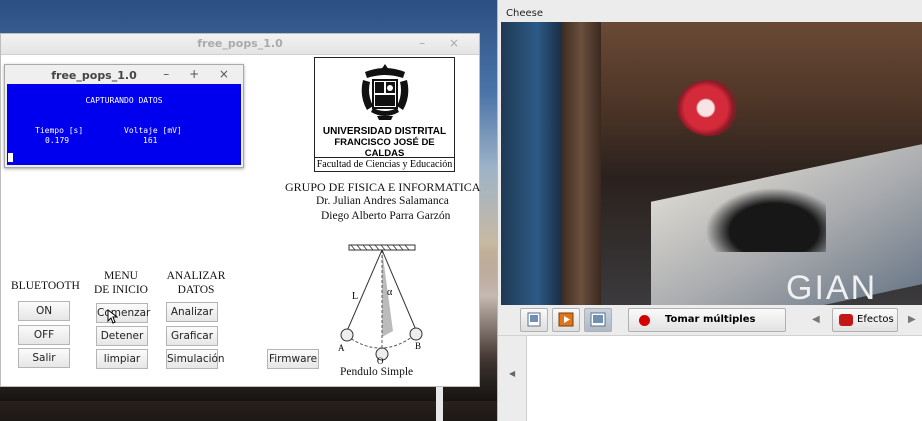  I want to click on pendulum-caption: Pendulo Simple, so click(377, 372).